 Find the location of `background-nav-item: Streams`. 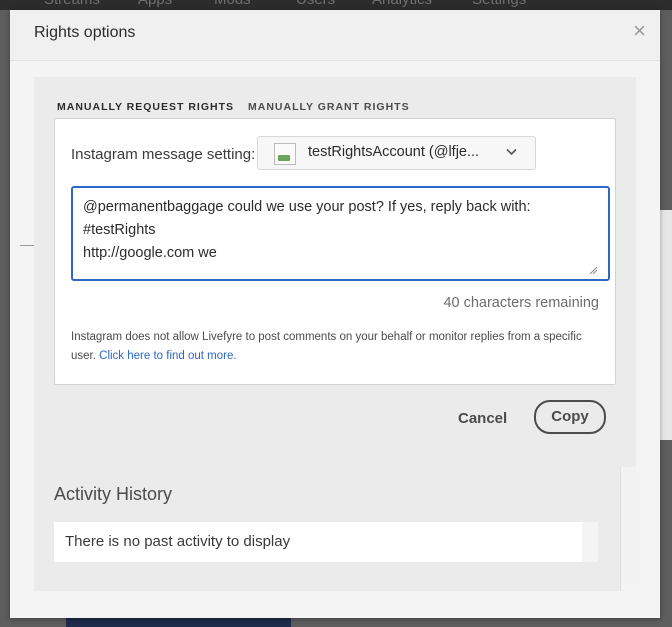

background-nav-item: Streams is located at coordinates (72, 4).